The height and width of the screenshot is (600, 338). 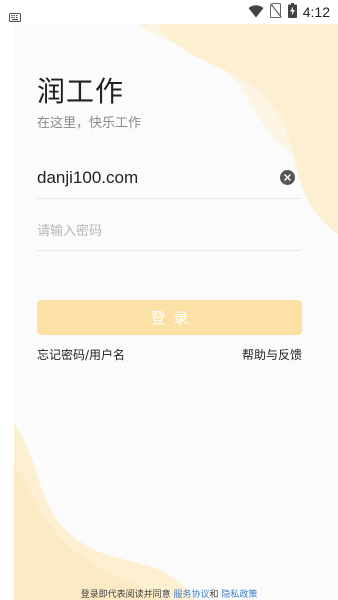 I want to click on no-sim-icon, so click(x=275, y=12).